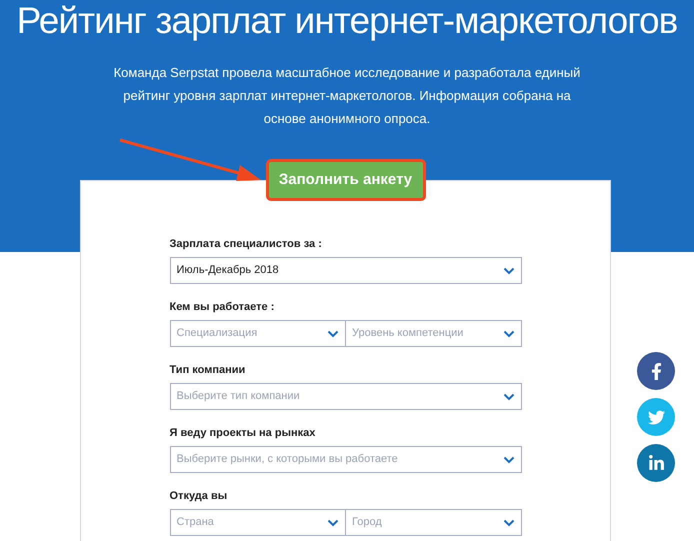 The height and width of the screenshot is (541, 694). I want to click on page-title: Рейтинг зарплат интернет-маркетологов, so click(347, 20).